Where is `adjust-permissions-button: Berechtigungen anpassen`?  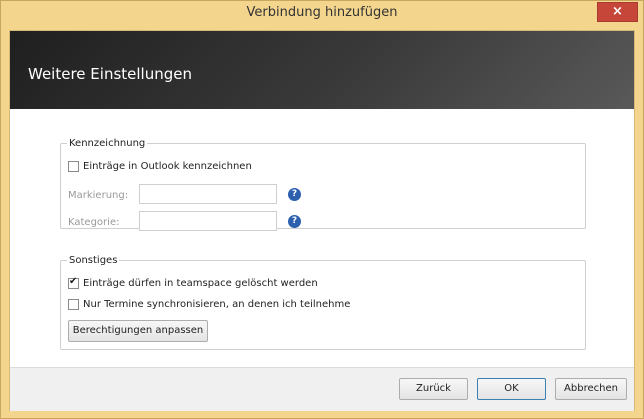
adjust-permissions-button: Berechtigungen anpassen is located at coordinates (138, 331).